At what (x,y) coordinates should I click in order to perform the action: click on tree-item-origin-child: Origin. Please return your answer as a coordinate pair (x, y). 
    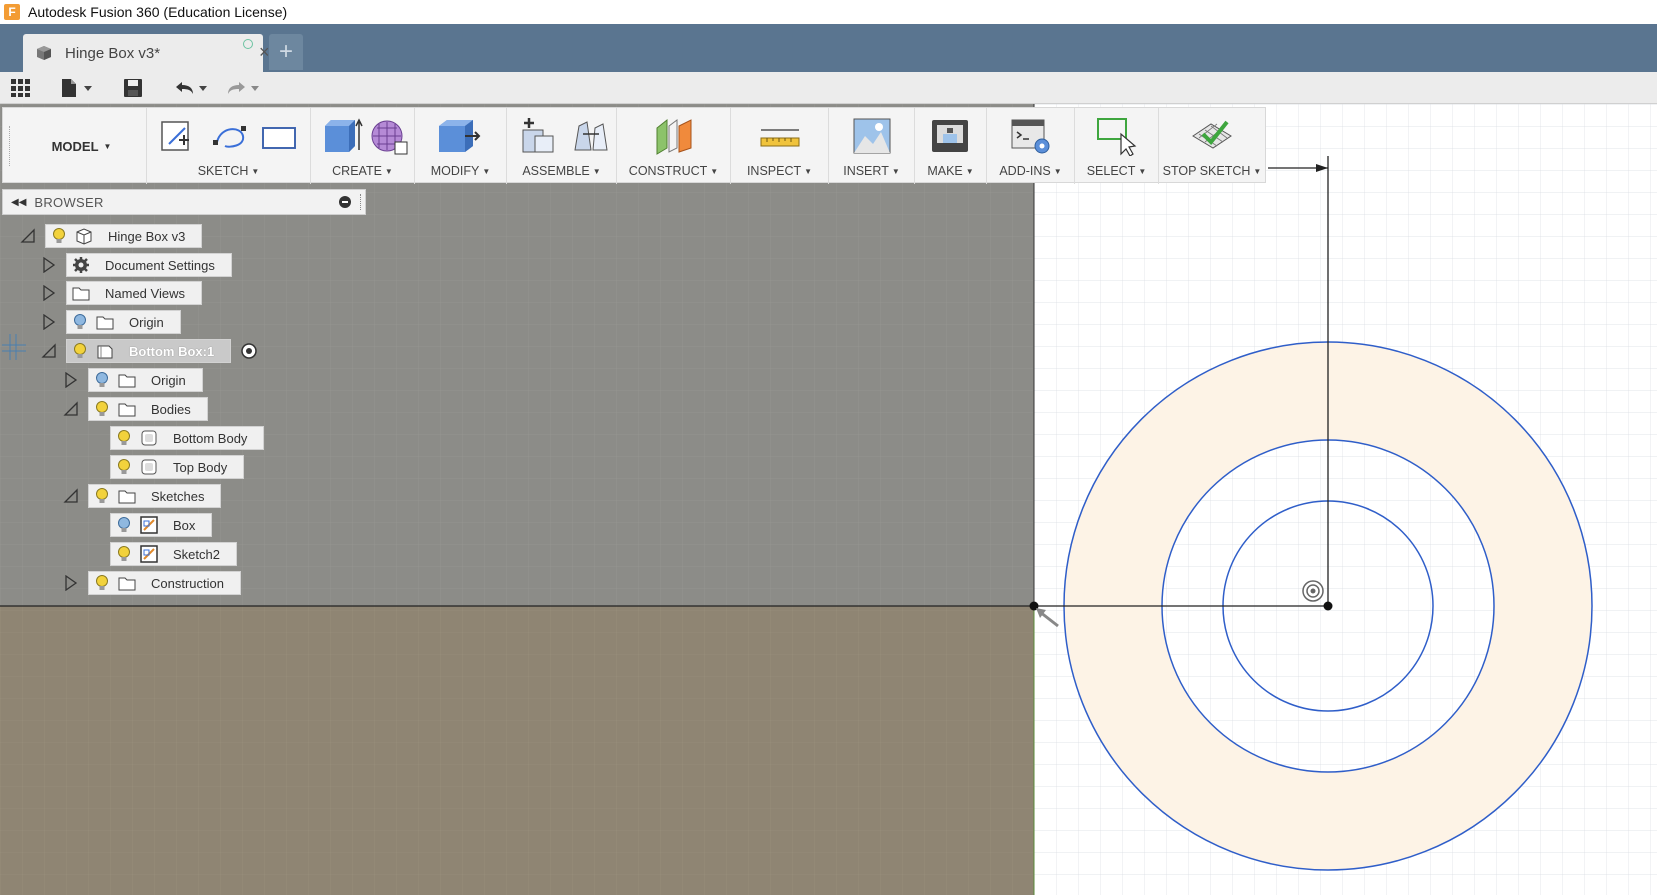
    Looking at the image, I should click on (145, 380).